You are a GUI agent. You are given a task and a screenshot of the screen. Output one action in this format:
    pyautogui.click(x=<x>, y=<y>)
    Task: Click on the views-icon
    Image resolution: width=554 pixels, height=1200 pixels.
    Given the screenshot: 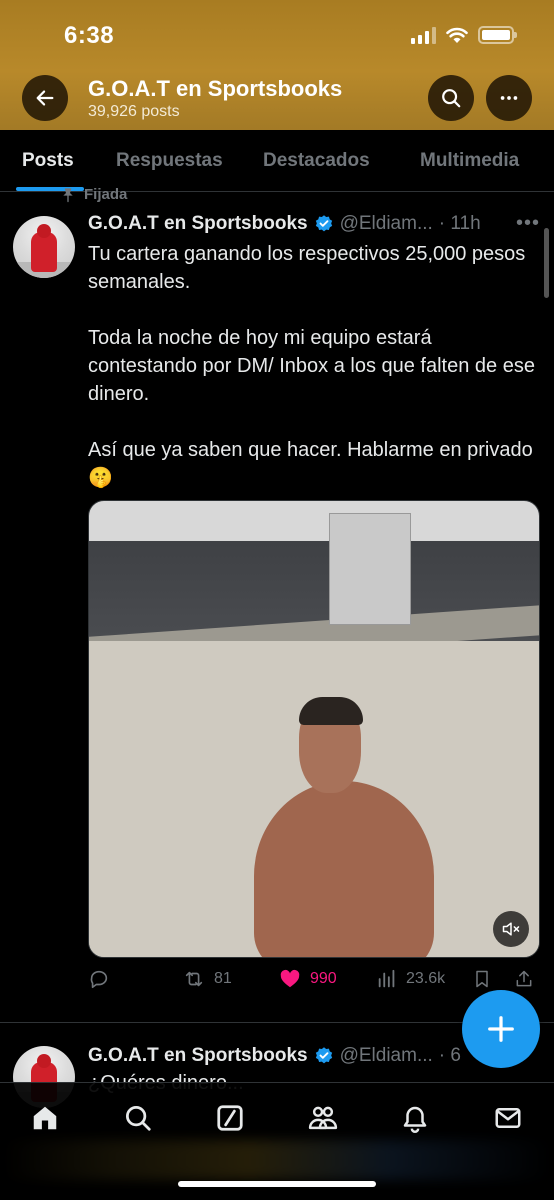 What is the action you would take?
    pyautogui.click(x=386, y=978)
    